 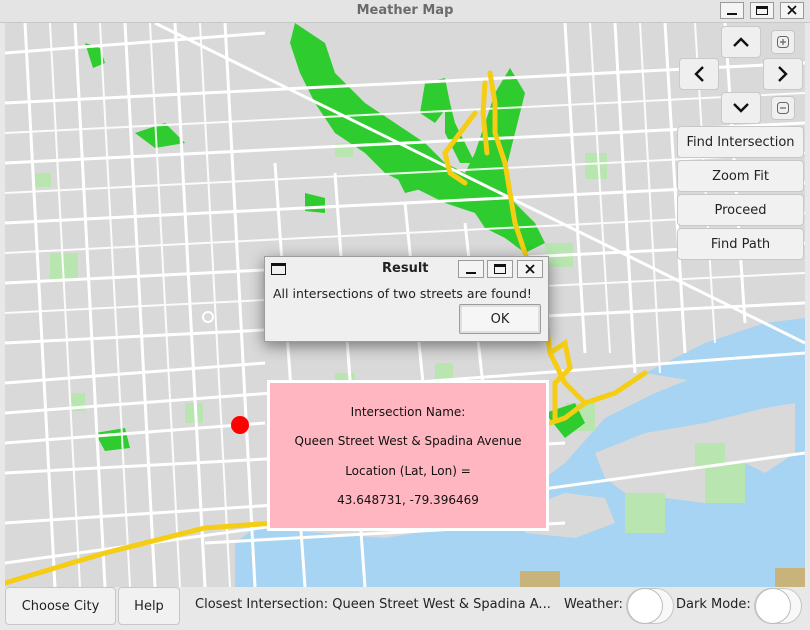 I want to click on weather-toggle-knob, so click(x=645, y=606).